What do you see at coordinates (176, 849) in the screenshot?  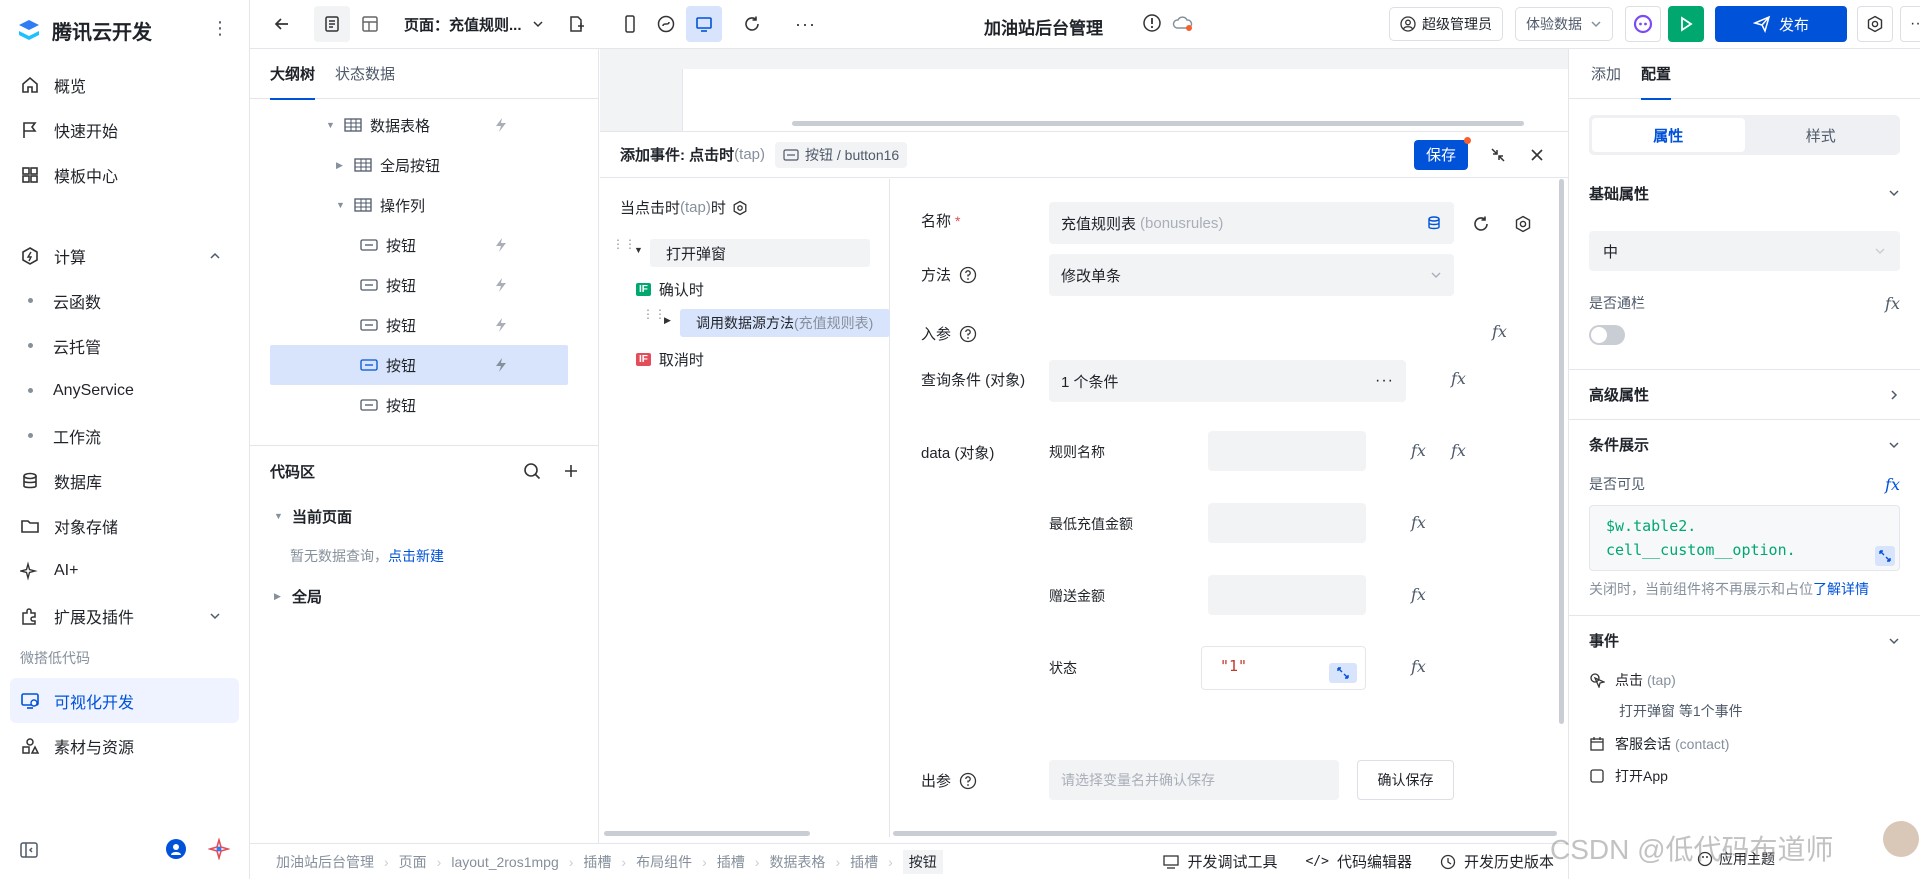 I see `user-avatar-icon` at bounding box center [176, 849].